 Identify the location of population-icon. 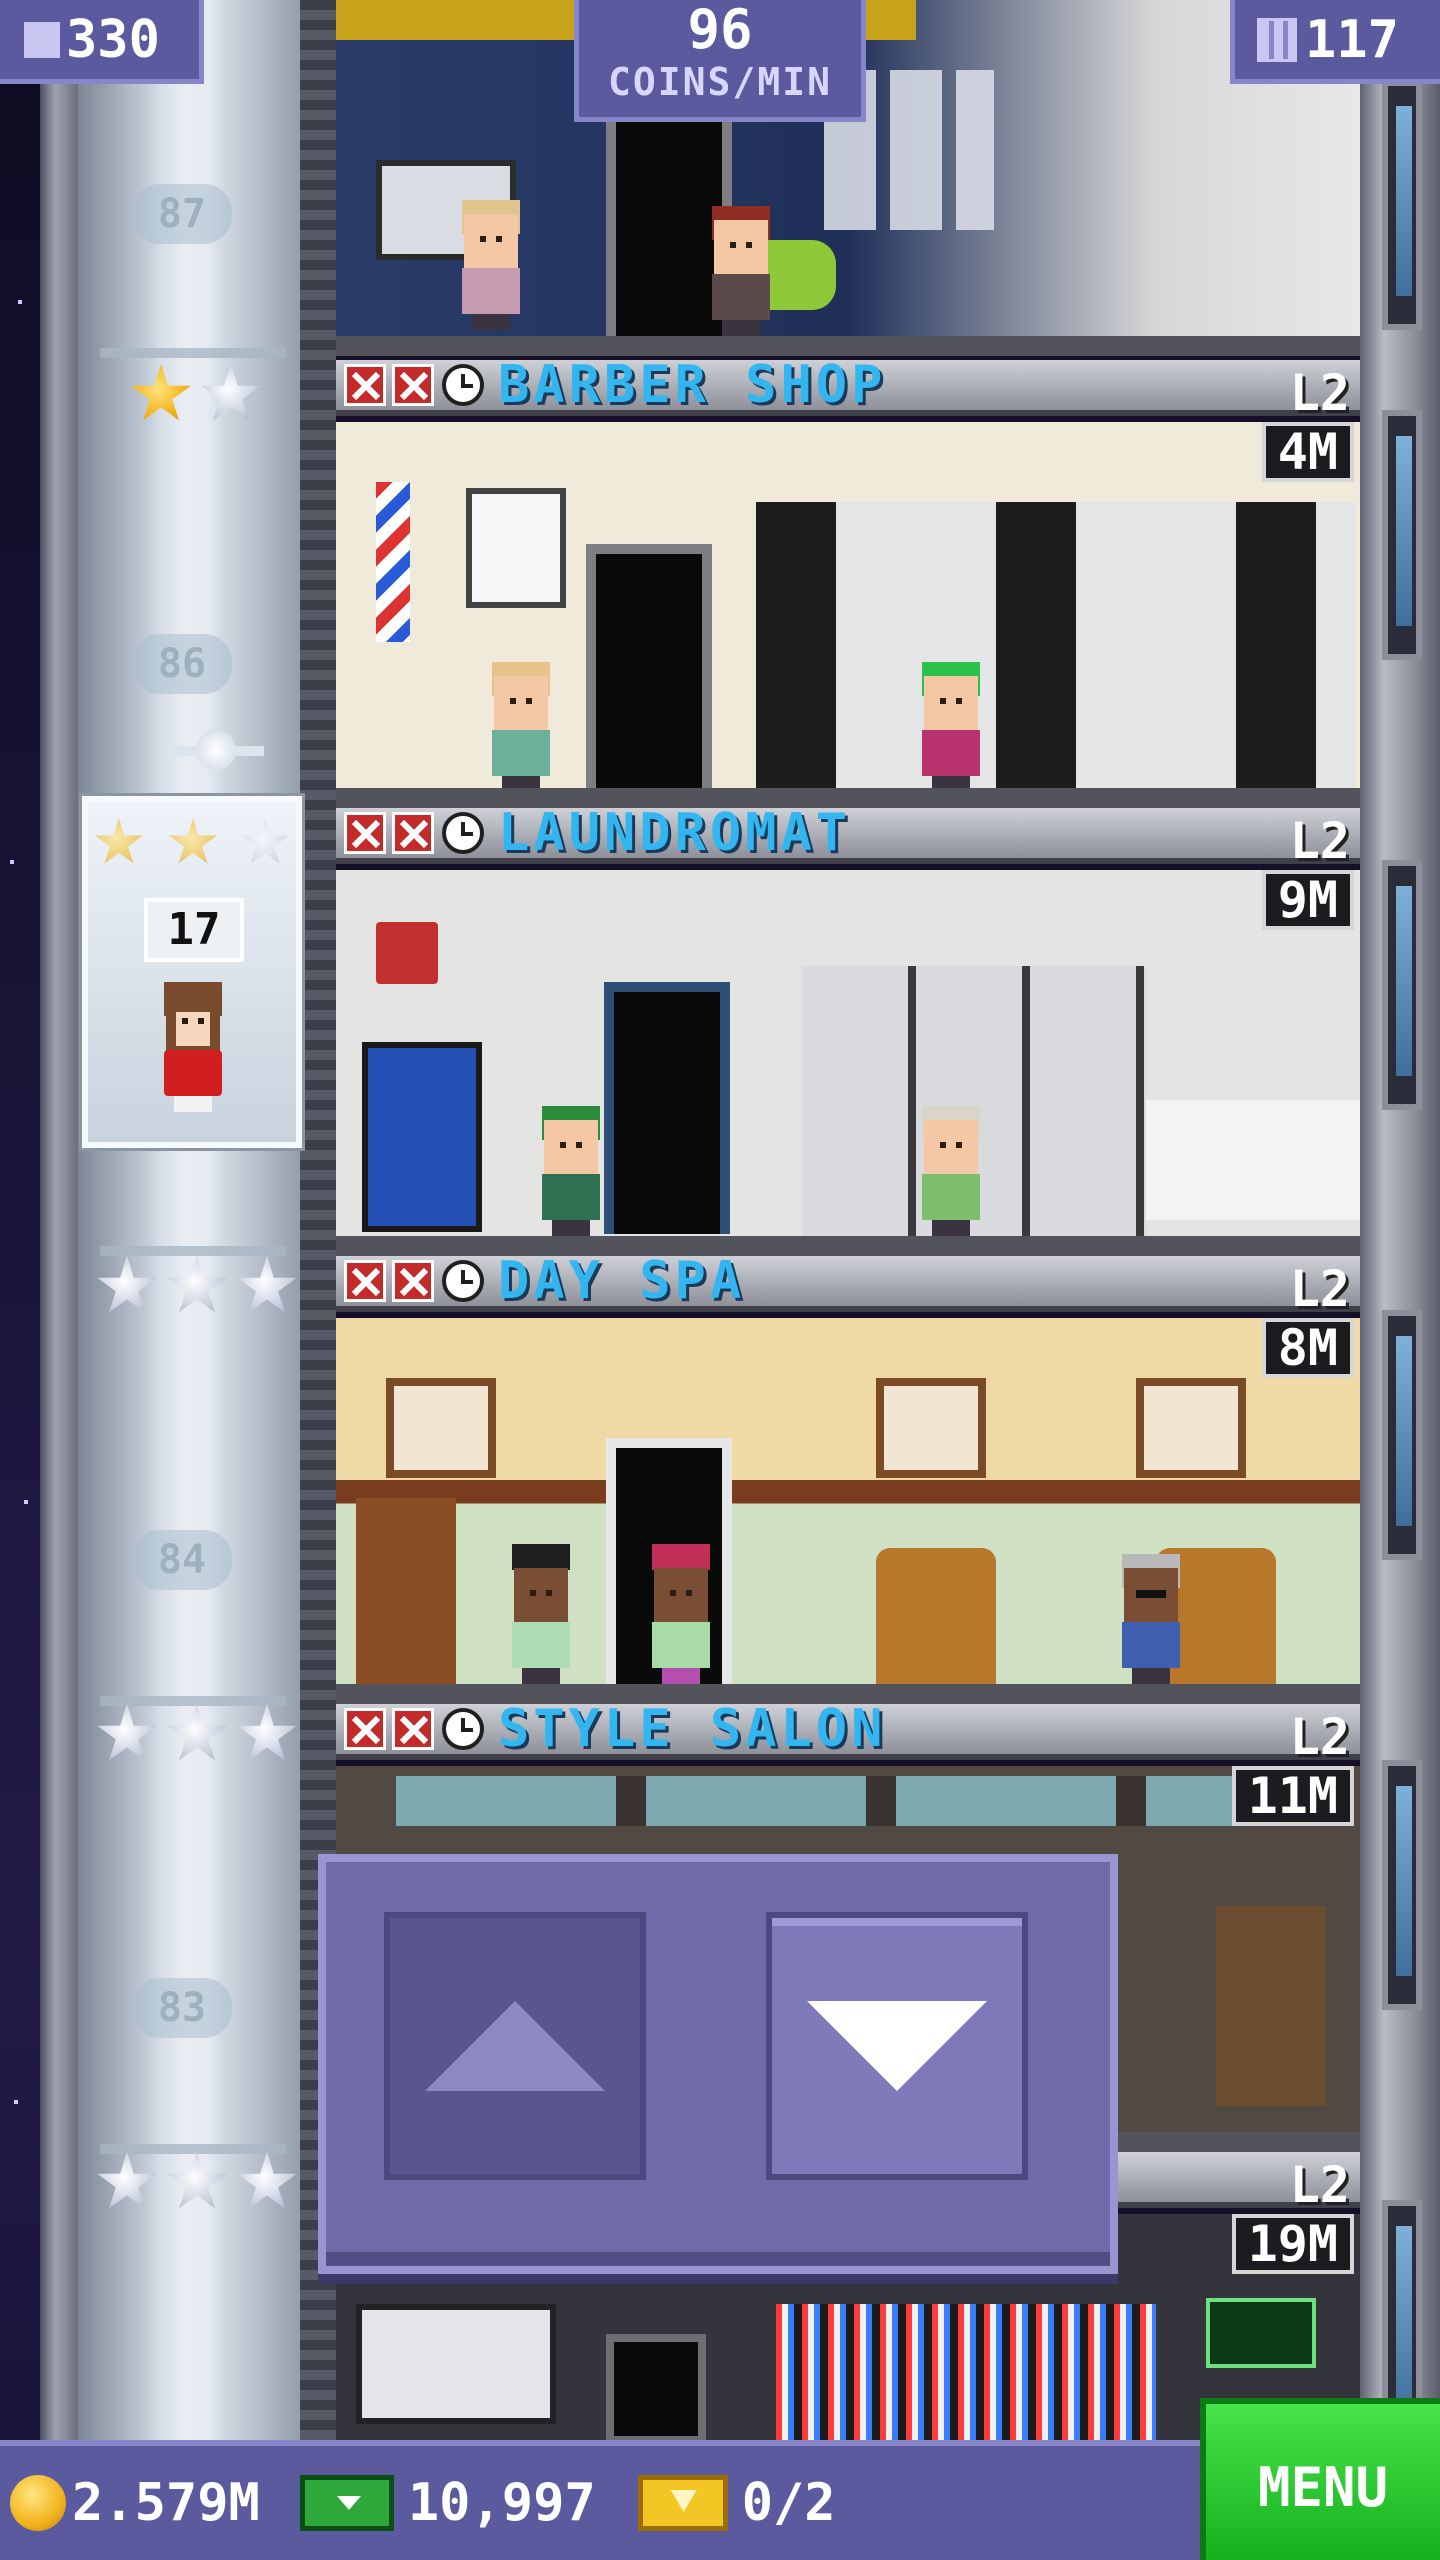
(42, 39).